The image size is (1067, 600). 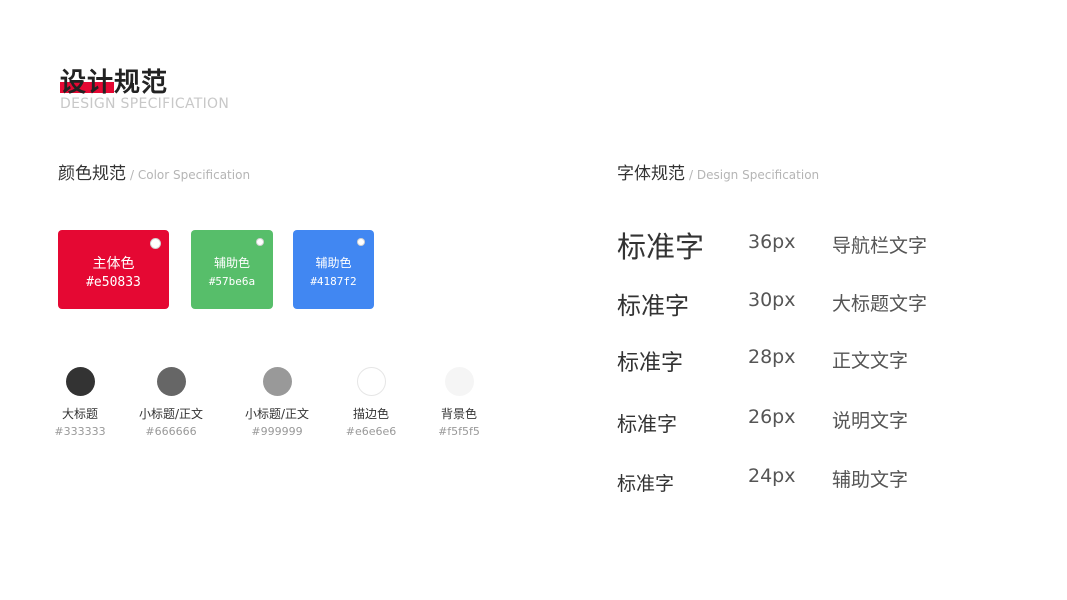 What do you see at coordinates (80, 431) in the screenshot?
I see `neutral-hex: #333333` at bounding box center [80, 431].